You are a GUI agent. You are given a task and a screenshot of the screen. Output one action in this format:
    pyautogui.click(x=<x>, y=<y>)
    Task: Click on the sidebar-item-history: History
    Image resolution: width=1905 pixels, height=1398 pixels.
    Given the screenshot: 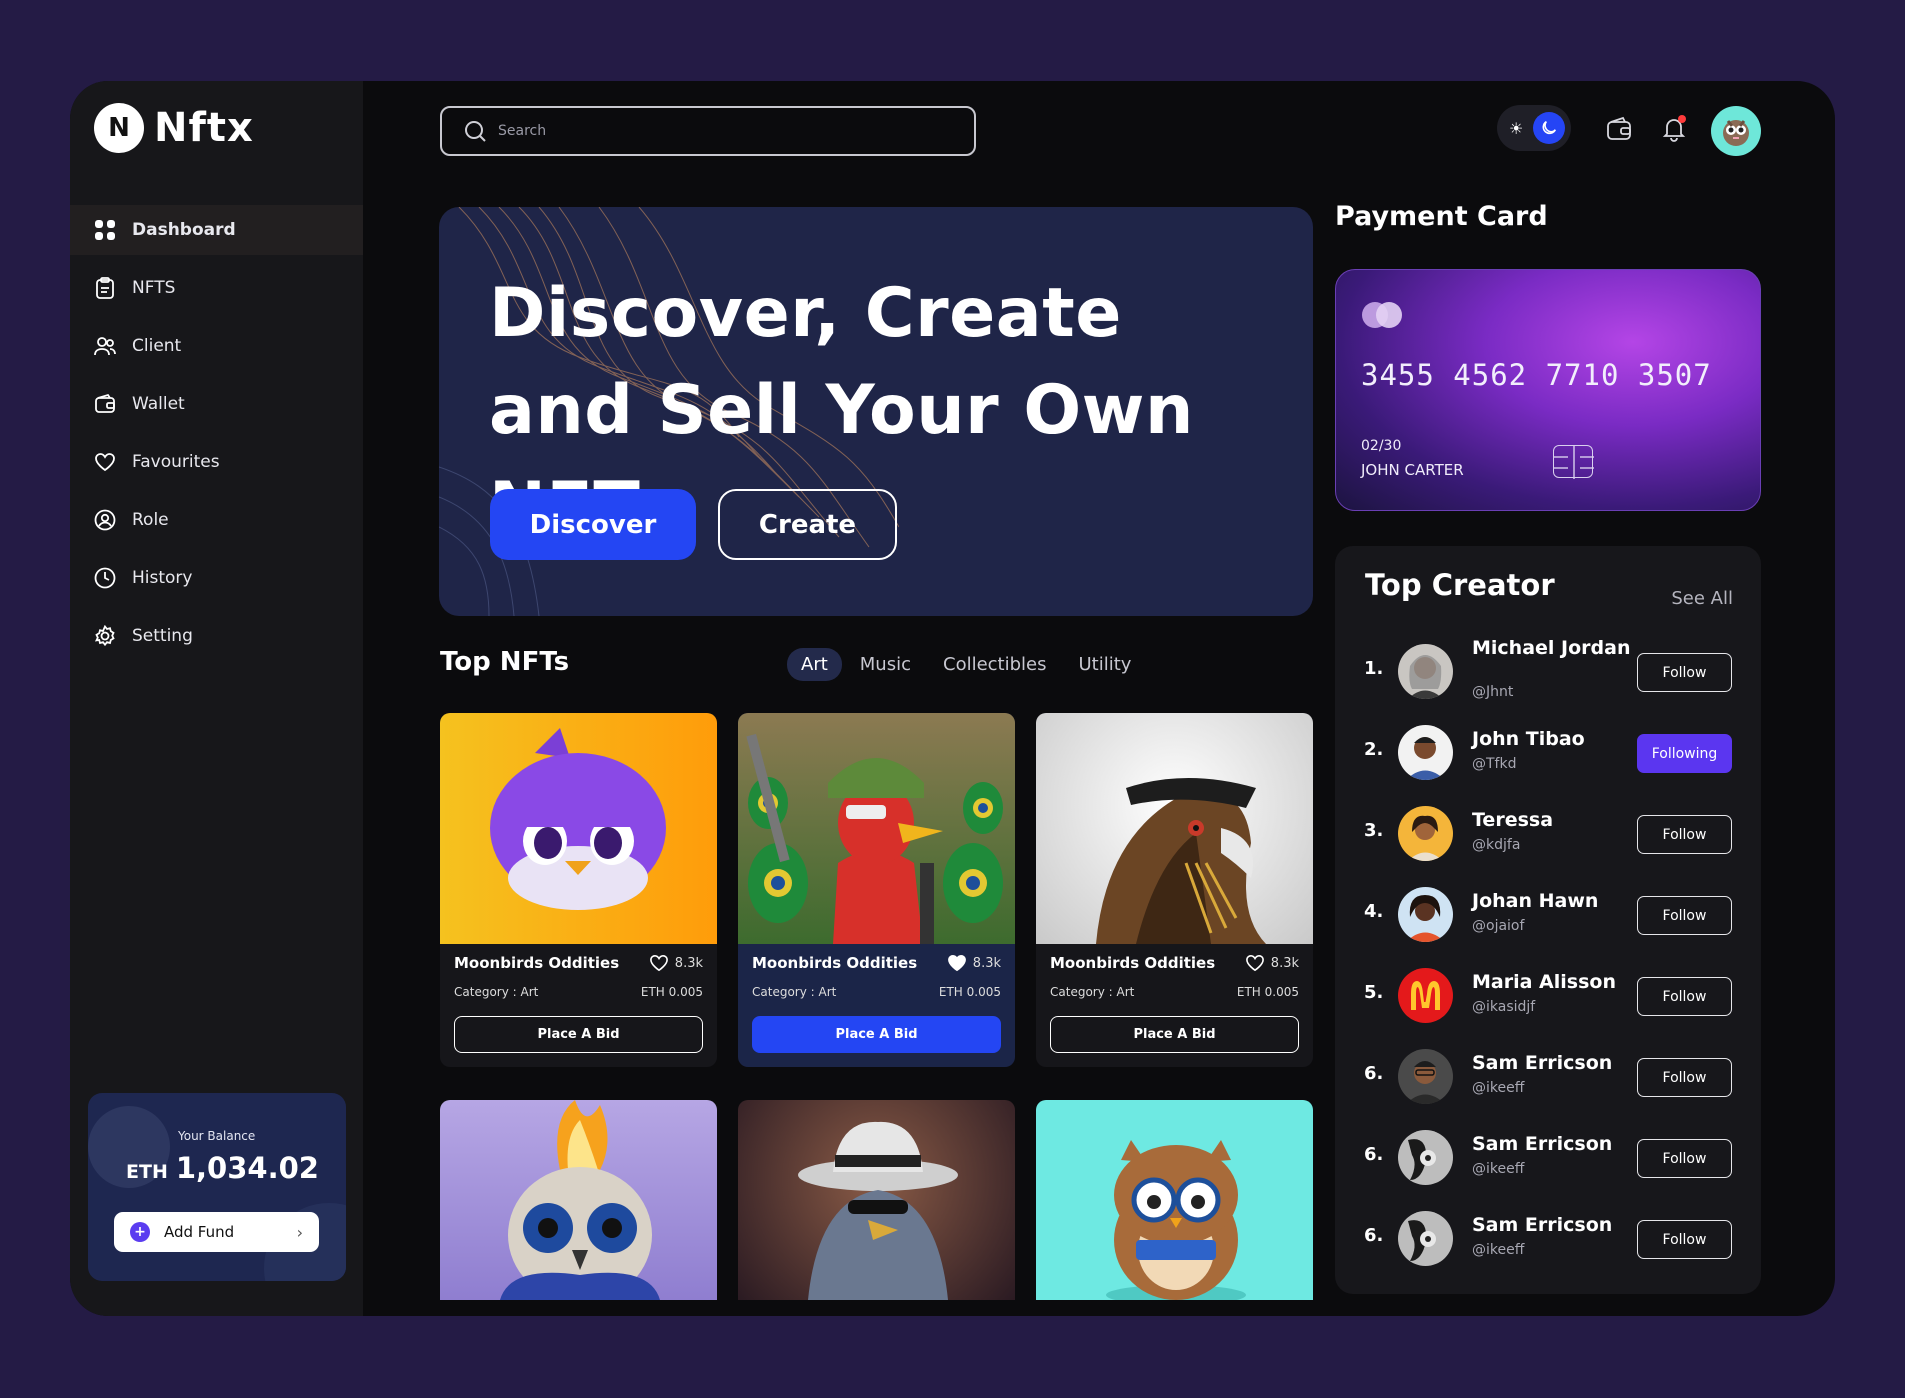 What is the action you would take?
    pyautogui.click(x=216, y=578)
    